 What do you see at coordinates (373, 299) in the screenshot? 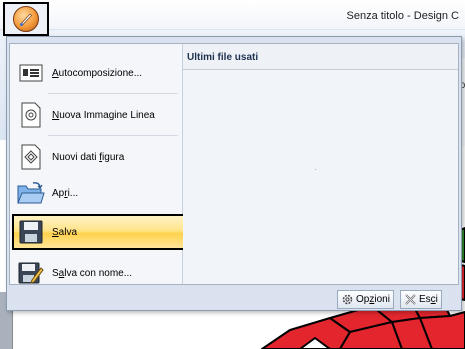
I see `options-button-label: Opzioni` at bounding box center [373, 299].